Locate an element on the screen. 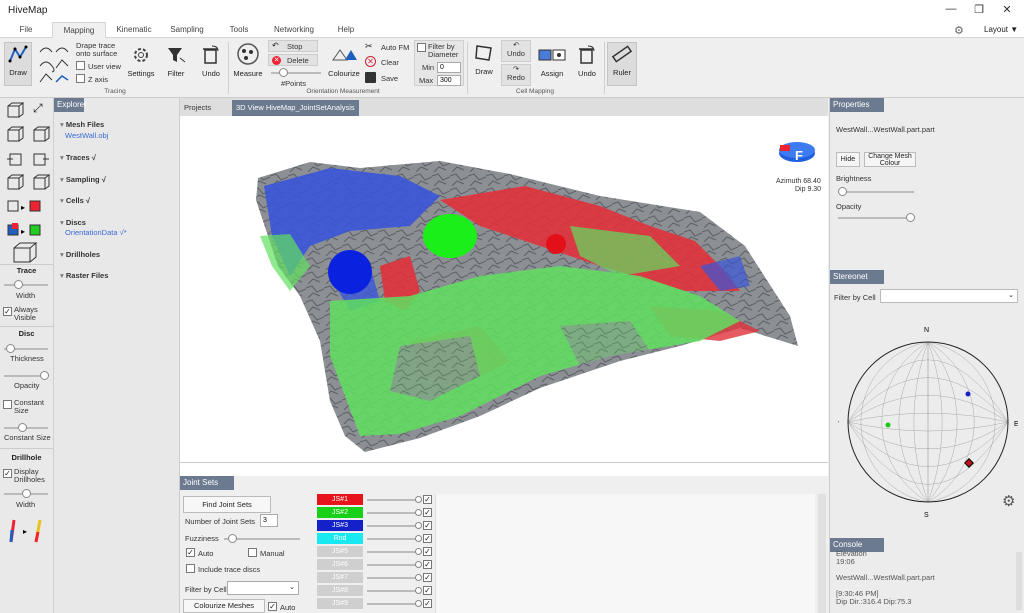 This screenshot has height=613, width=1024. trace-width-knob is located at coordinates (18, 284).